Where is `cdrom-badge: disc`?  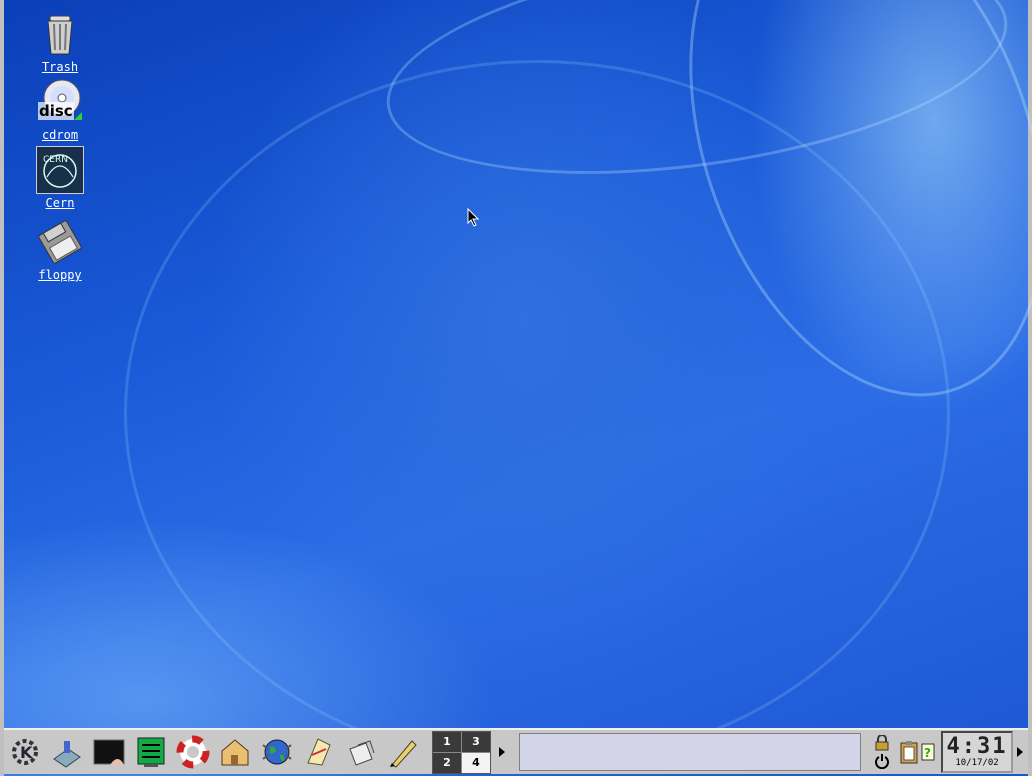
cdrom-badge: disc is located at coordinates (56, 111).